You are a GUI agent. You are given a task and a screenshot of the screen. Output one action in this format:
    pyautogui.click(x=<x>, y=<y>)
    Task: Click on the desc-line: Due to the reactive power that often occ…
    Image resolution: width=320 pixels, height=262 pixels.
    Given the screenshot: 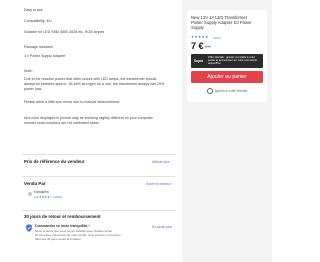 What is the action you would take?
    pyautogui.click(x=90, y=79)
    